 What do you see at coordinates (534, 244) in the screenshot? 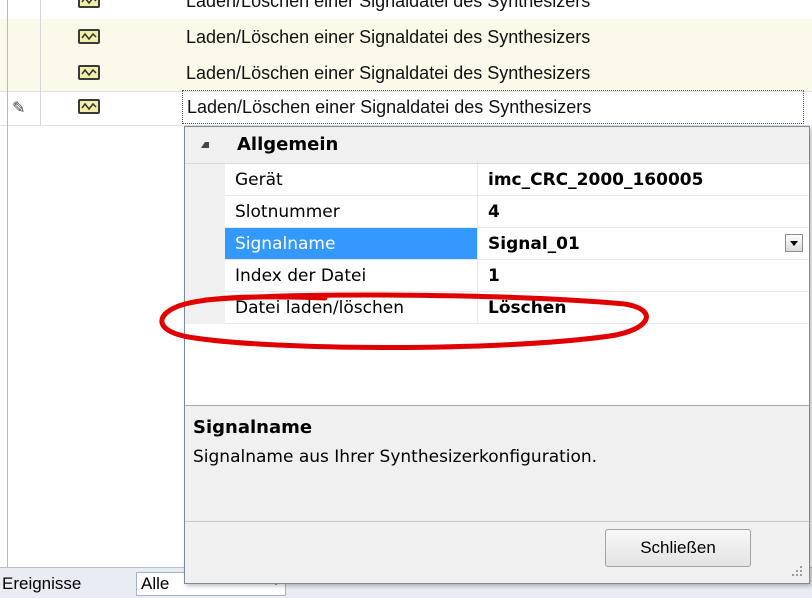
I see `property-value: Signal_01` at bounding box center [534, 244].